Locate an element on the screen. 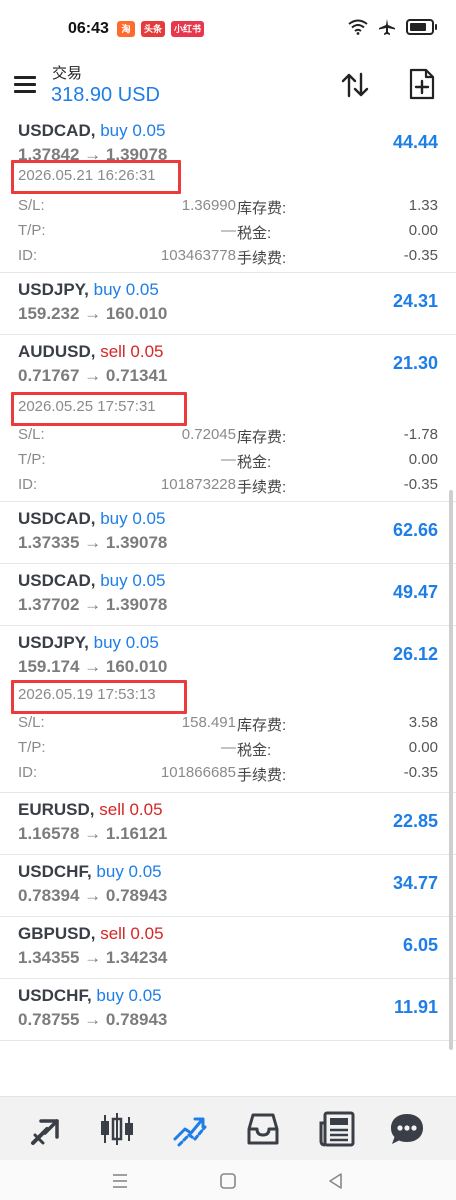 The width and height of the screenshot is (456, 1200). position-profit: 11.91 is located at coordinates (415, 1007).